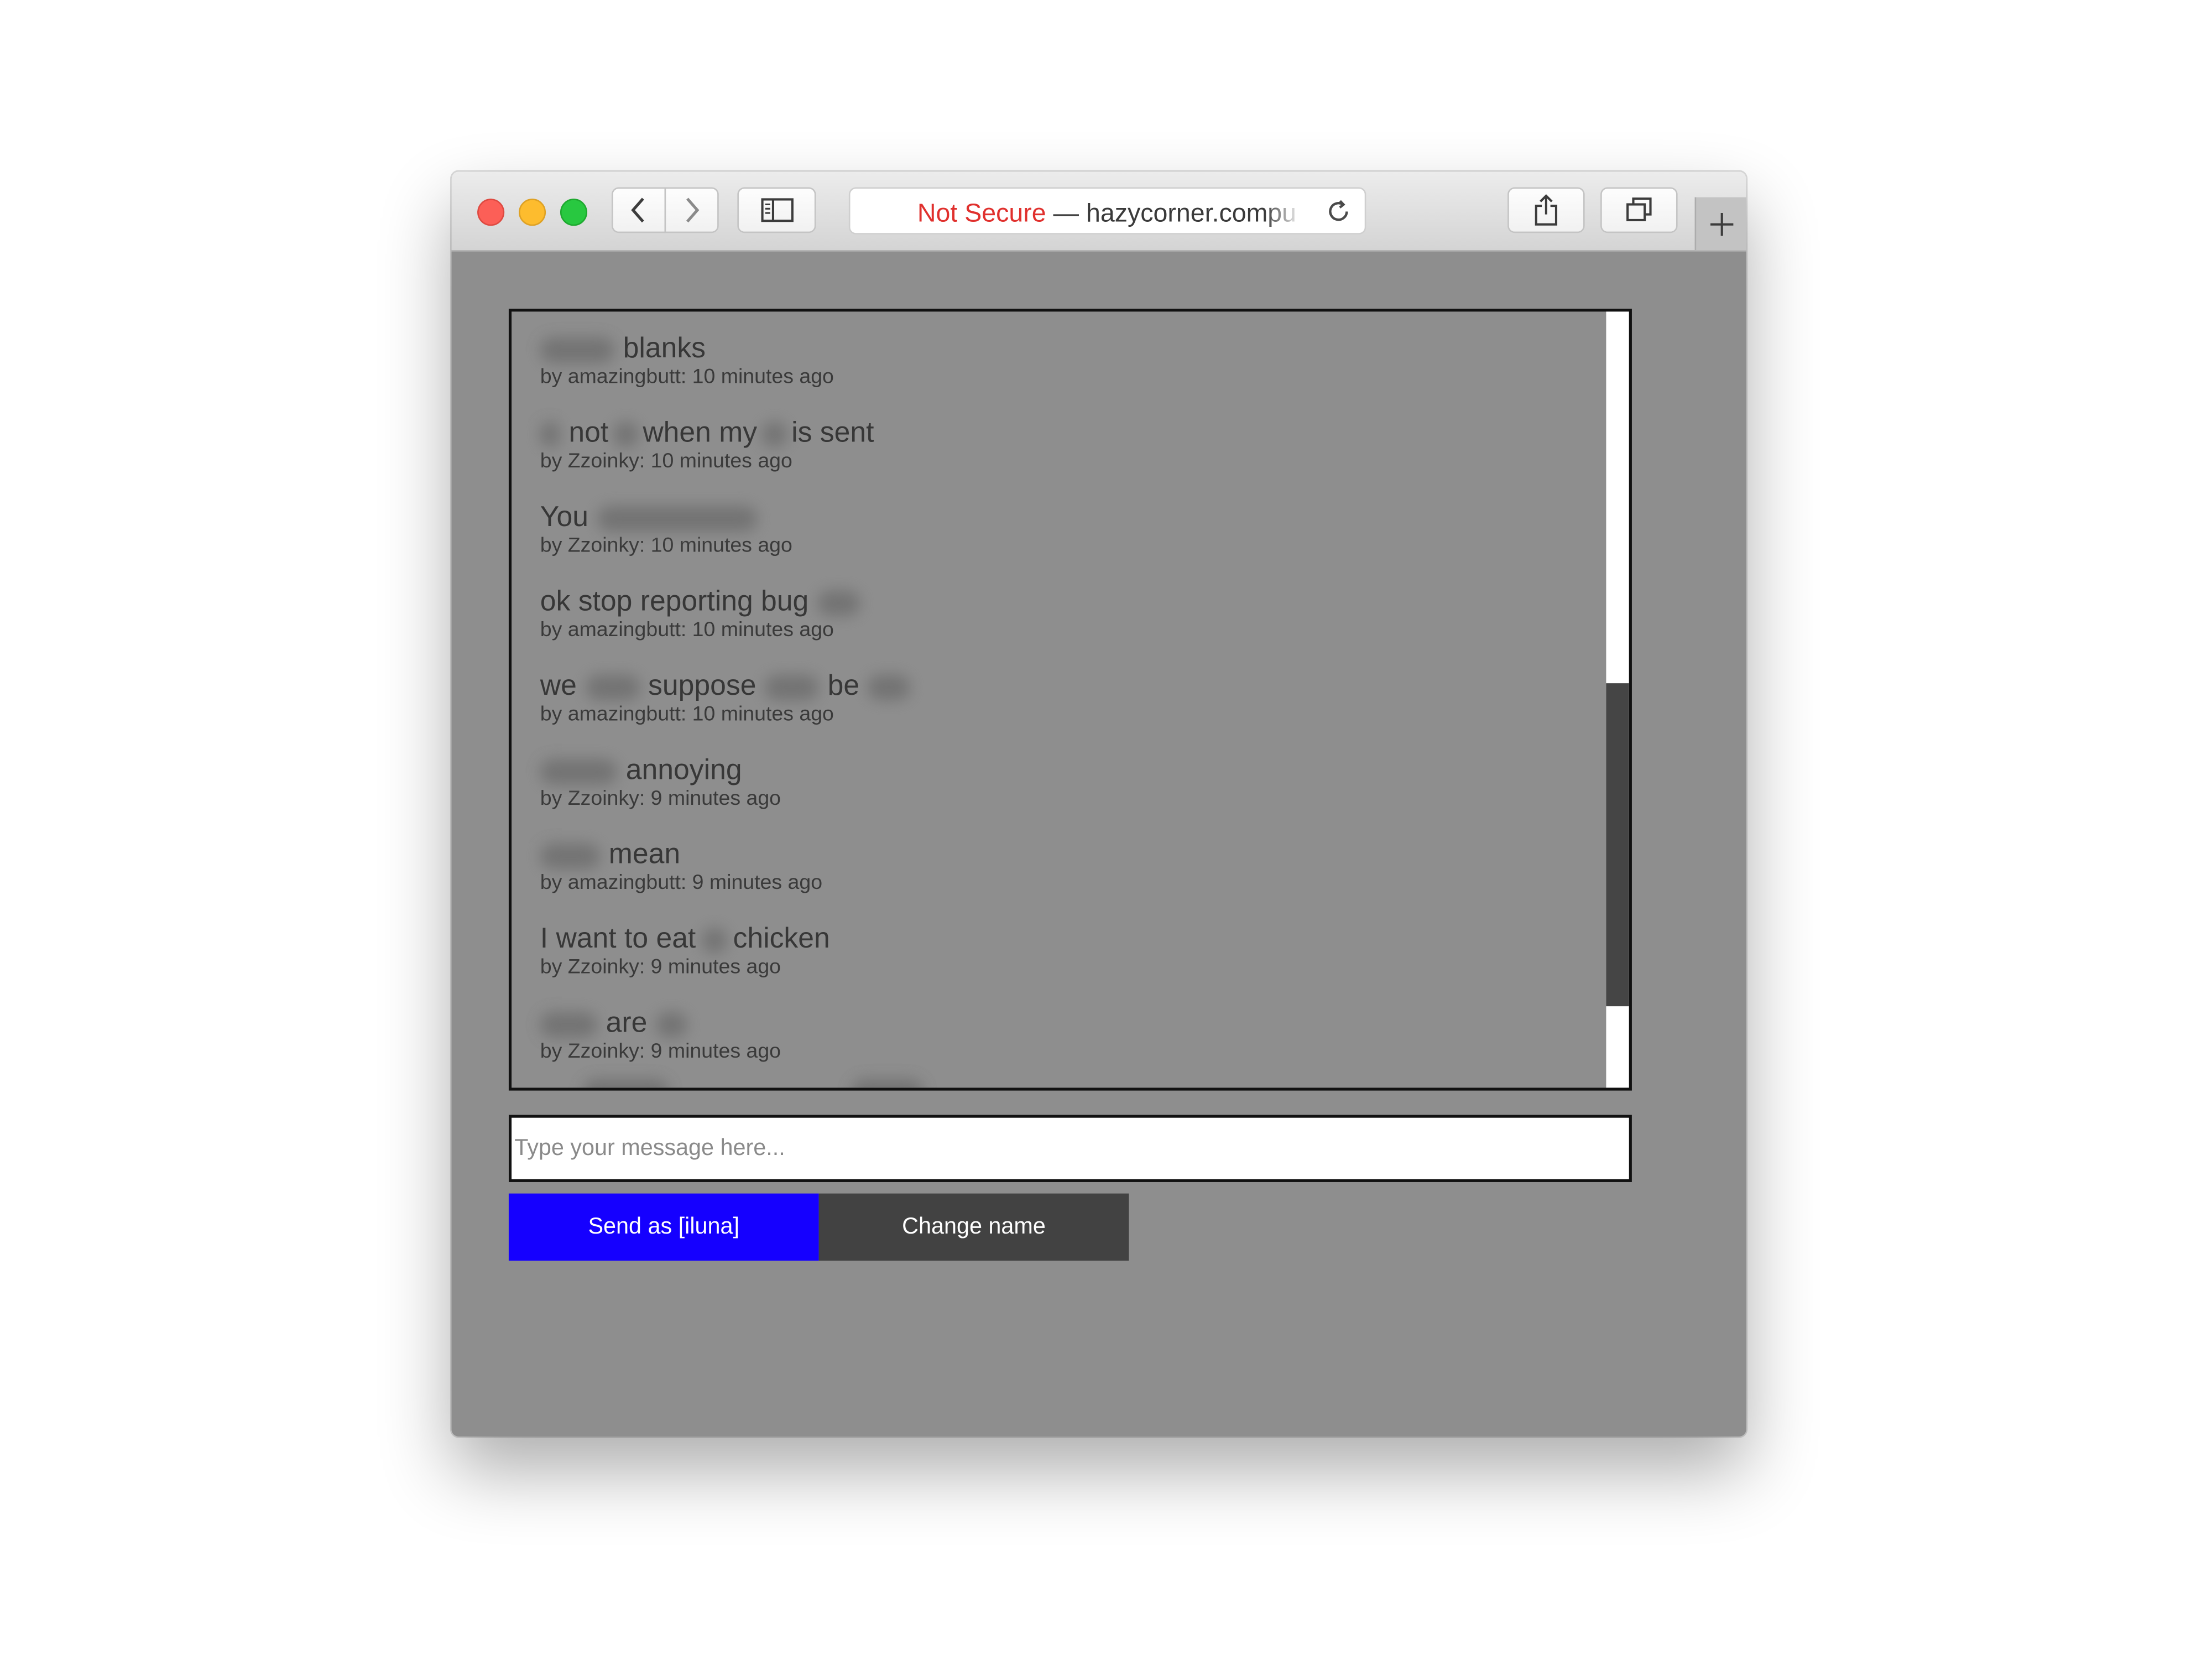 The image size is (2212, 1660). I want to click on message-text: ok stop reporting bug, so click(700, 602).